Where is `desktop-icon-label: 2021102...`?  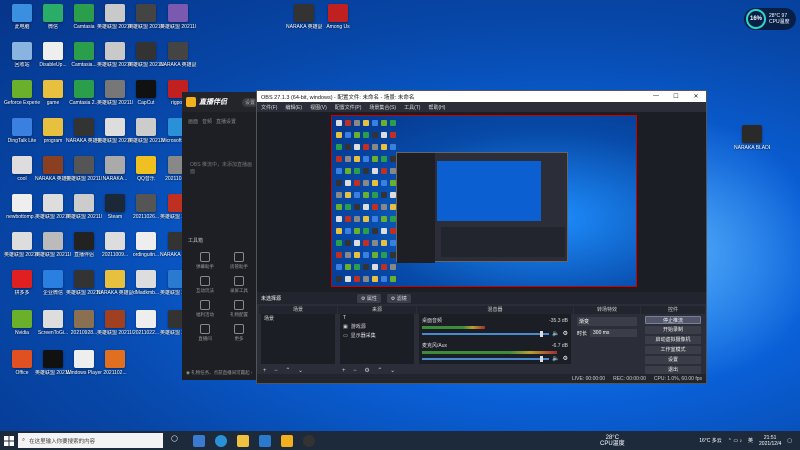 desktop-icon-label: 2021102... is located at coordinates (115, 373).